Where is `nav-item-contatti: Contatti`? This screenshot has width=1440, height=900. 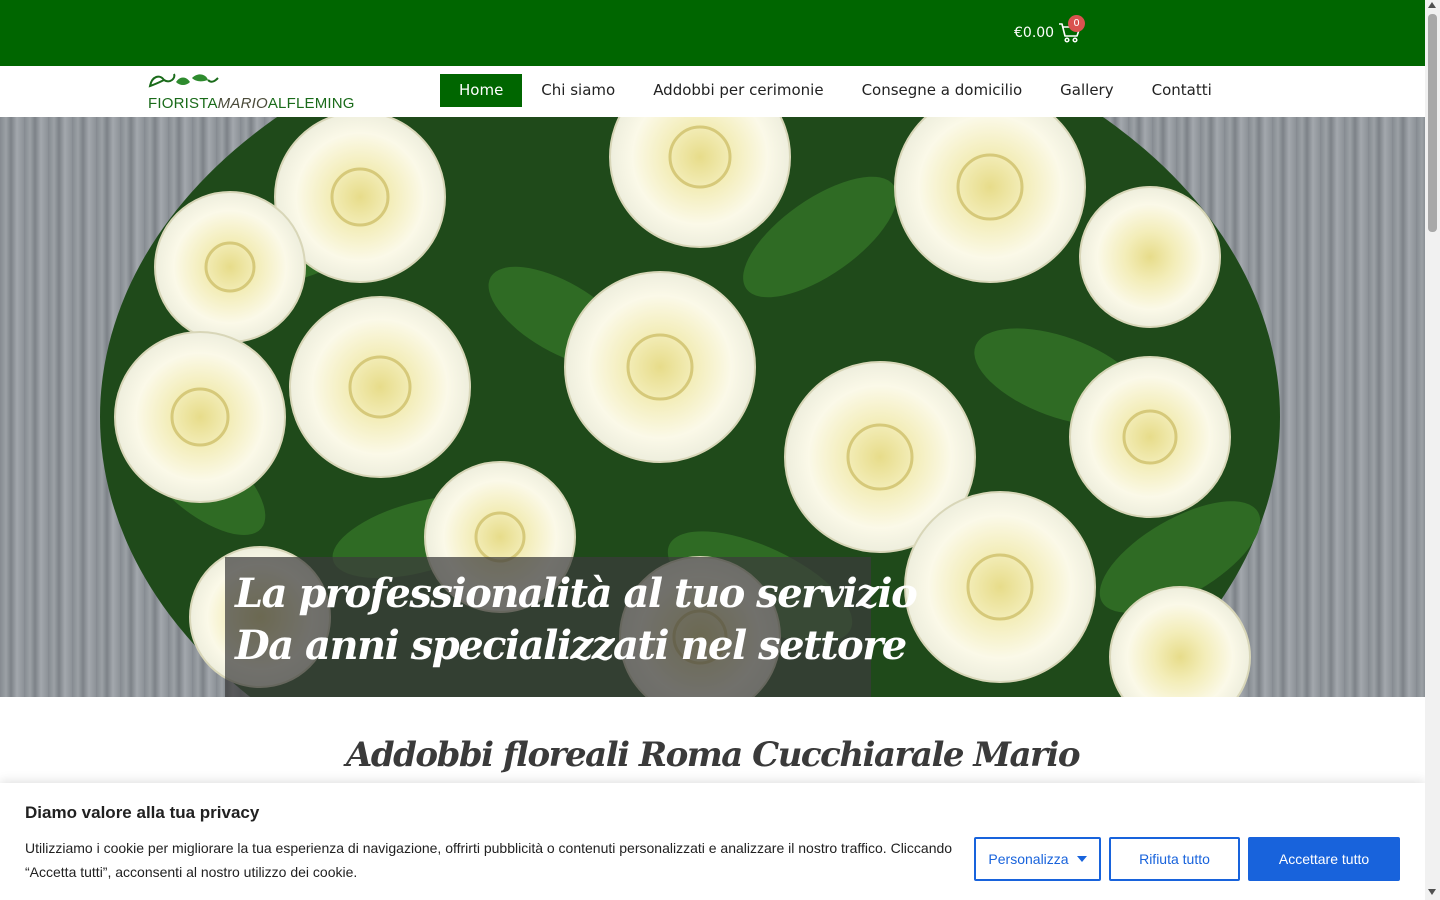
nav-item-contatti: Contatti is located at coordinates (1182, 90).